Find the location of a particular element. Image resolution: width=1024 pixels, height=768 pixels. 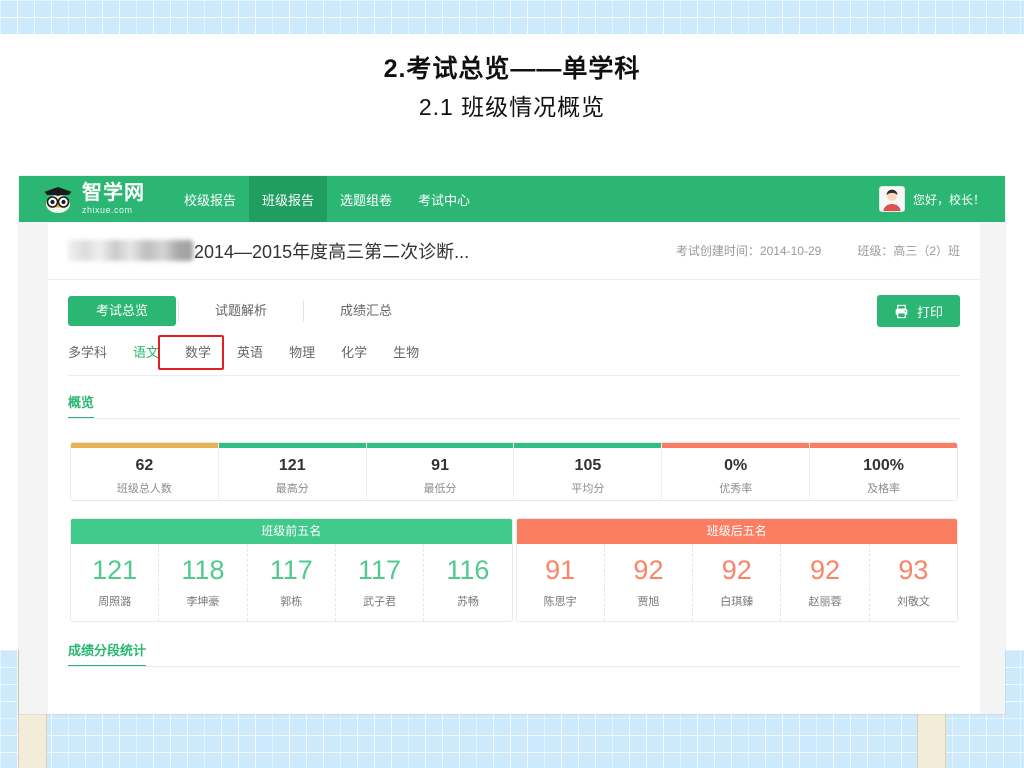

top-five-header: 班级前五名 is located at coordinates (291, 531).